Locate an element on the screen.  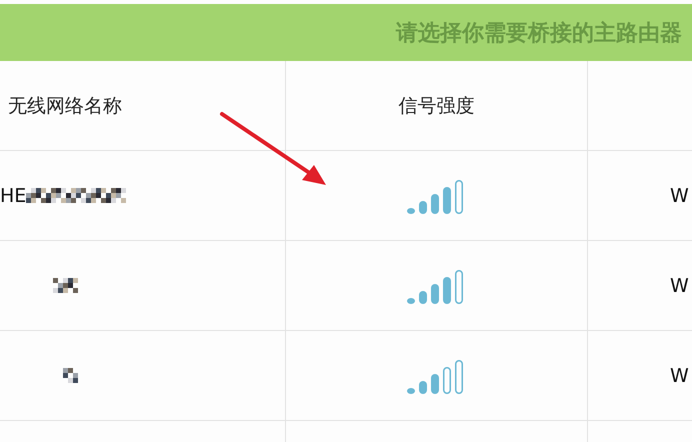
header-title: 请选择你需要桥接的主路由器 is located at coordinates (539, 34).